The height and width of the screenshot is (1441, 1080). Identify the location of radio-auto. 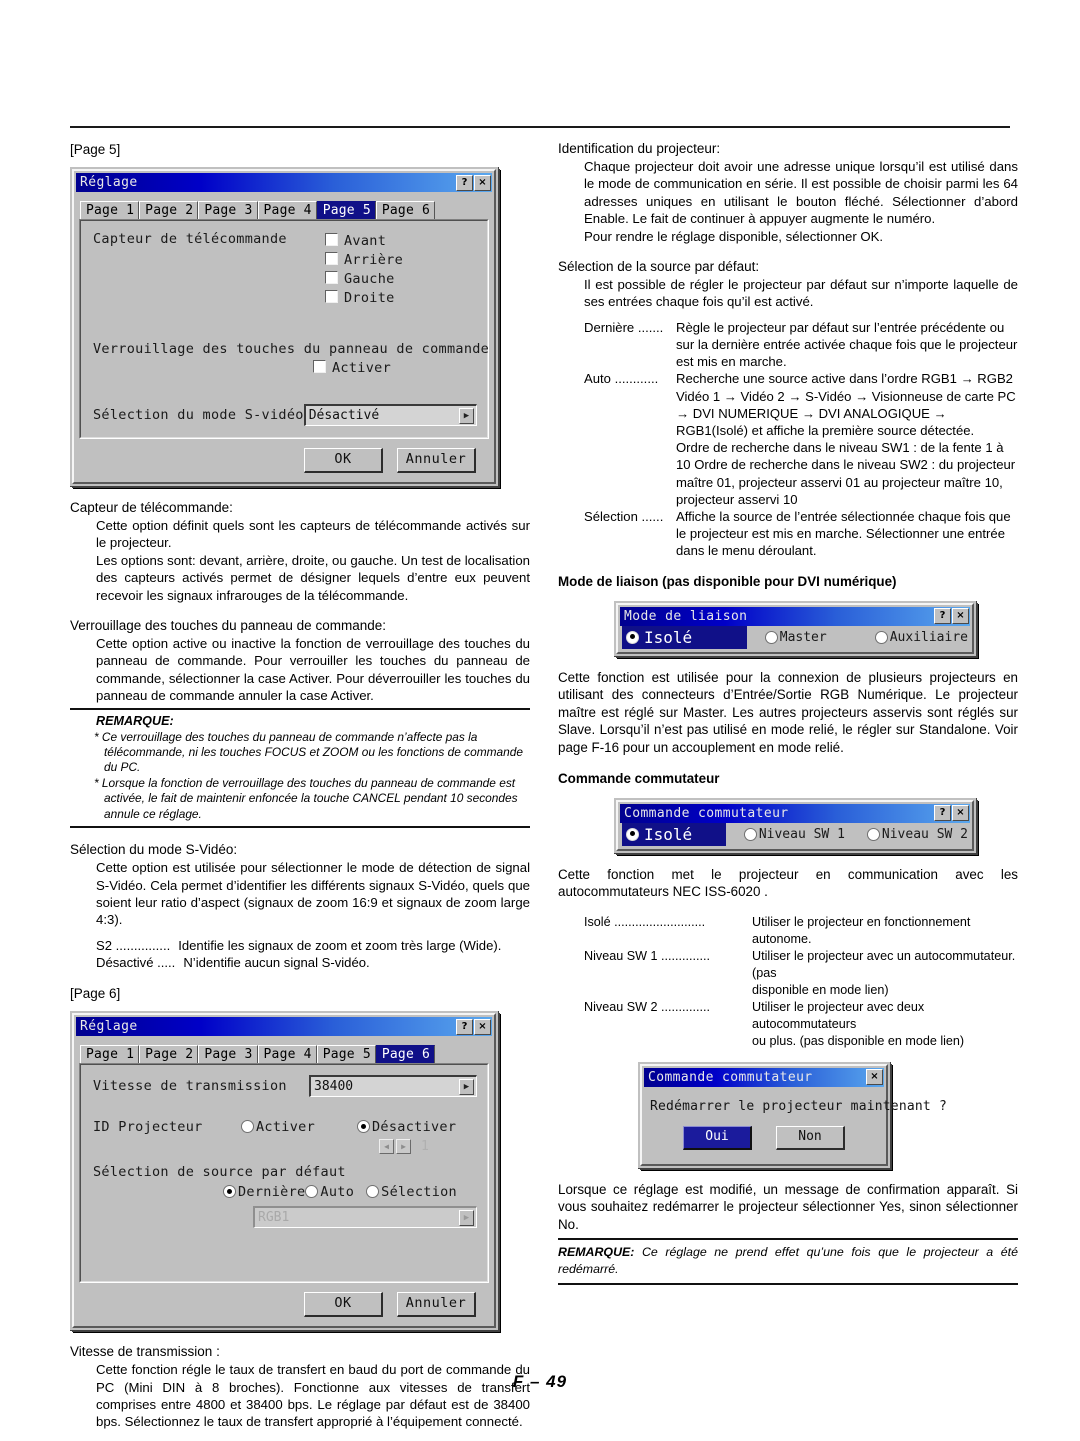
(312, 1192).